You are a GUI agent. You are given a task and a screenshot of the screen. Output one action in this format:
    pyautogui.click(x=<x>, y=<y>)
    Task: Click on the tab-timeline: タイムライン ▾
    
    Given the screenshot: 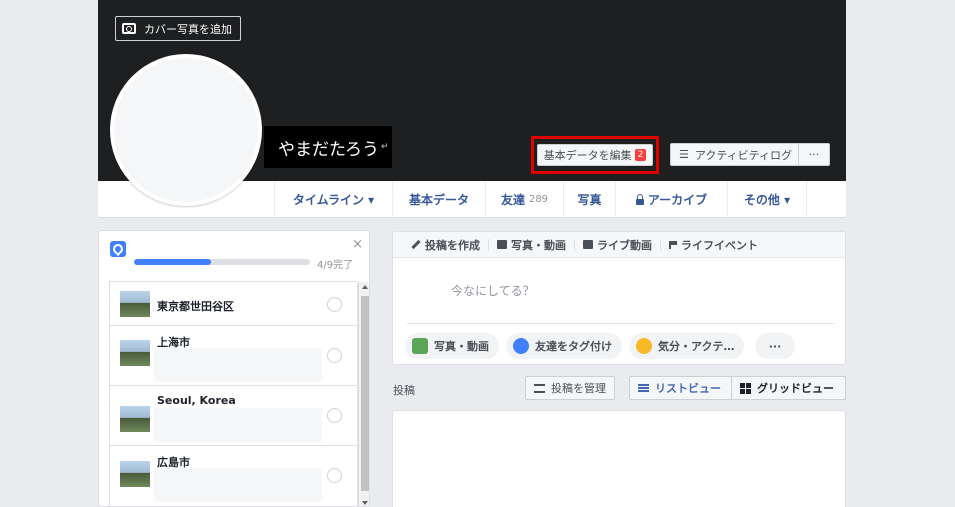 What is the action you would take?
    pyautogui.click(x=333, y=199)
    